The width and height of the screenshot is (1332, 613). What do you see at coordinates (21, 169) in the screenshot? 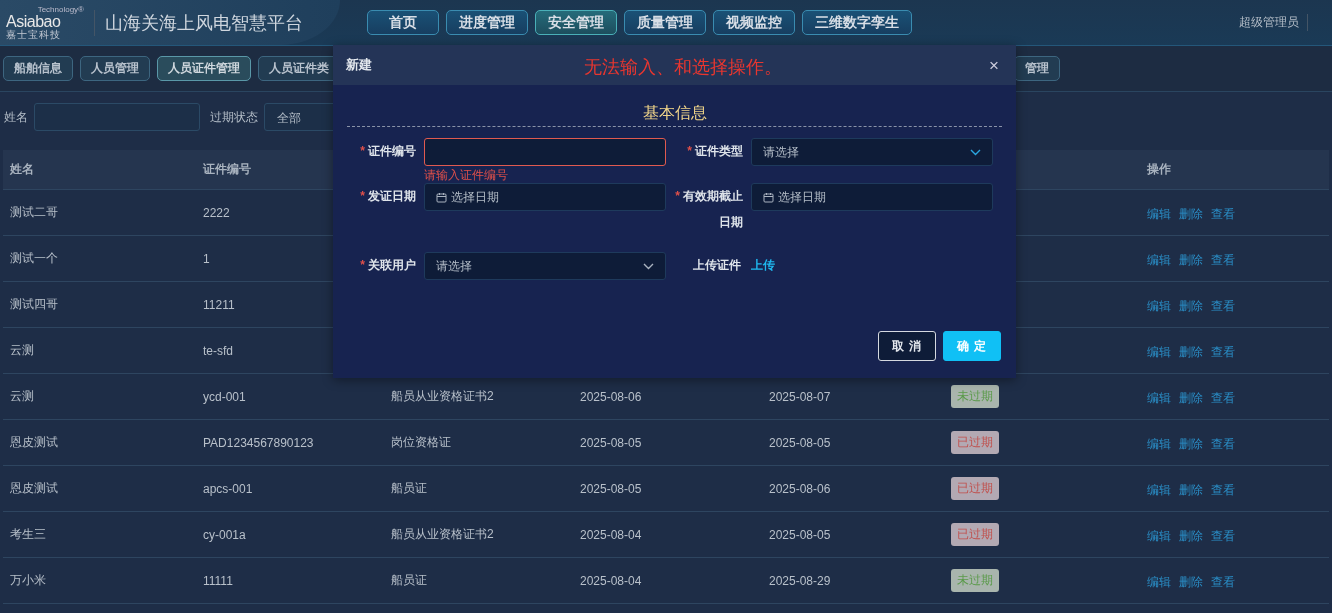
I see `column-header: 姓名` at bounding box center [21, 169].